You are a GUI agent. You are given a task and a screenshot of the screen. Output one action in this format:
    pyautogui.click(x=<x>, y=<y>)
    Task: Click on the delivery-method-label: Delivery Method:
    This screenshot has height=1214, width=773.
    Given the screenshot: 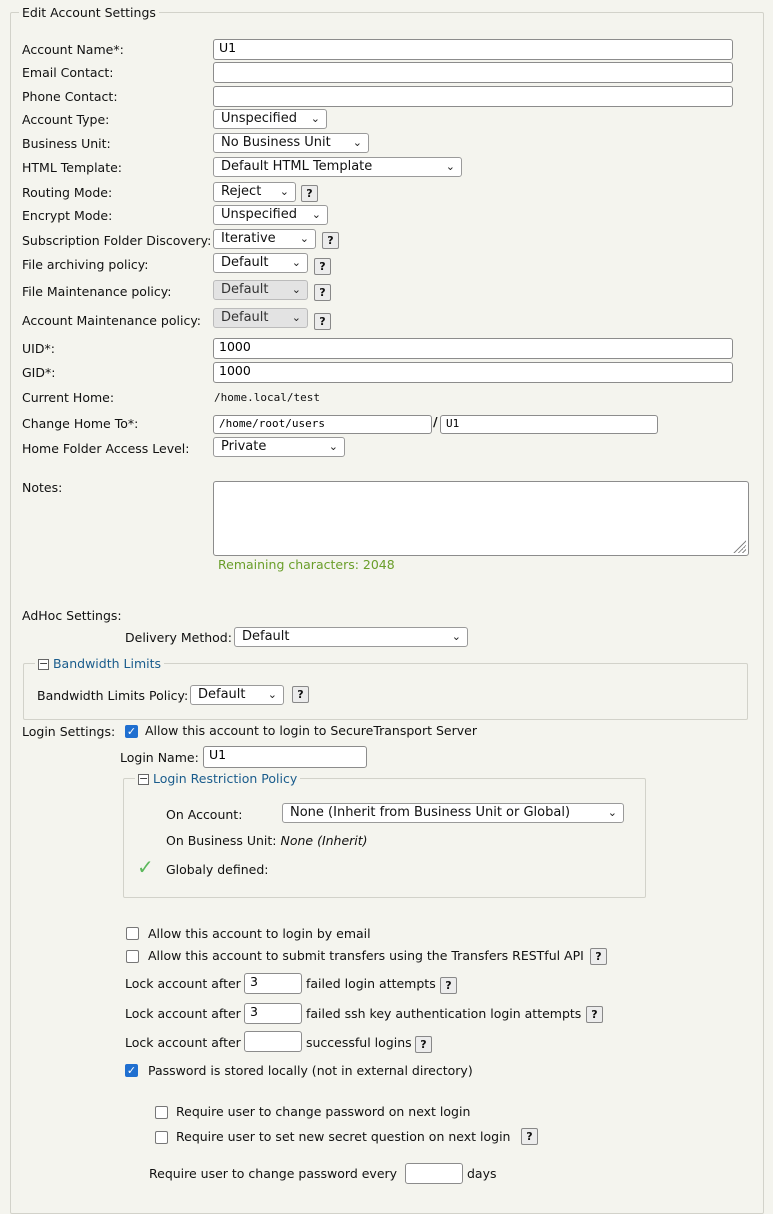 What is the action you would take?
    pyautogui.click(x=178, y=637)
    